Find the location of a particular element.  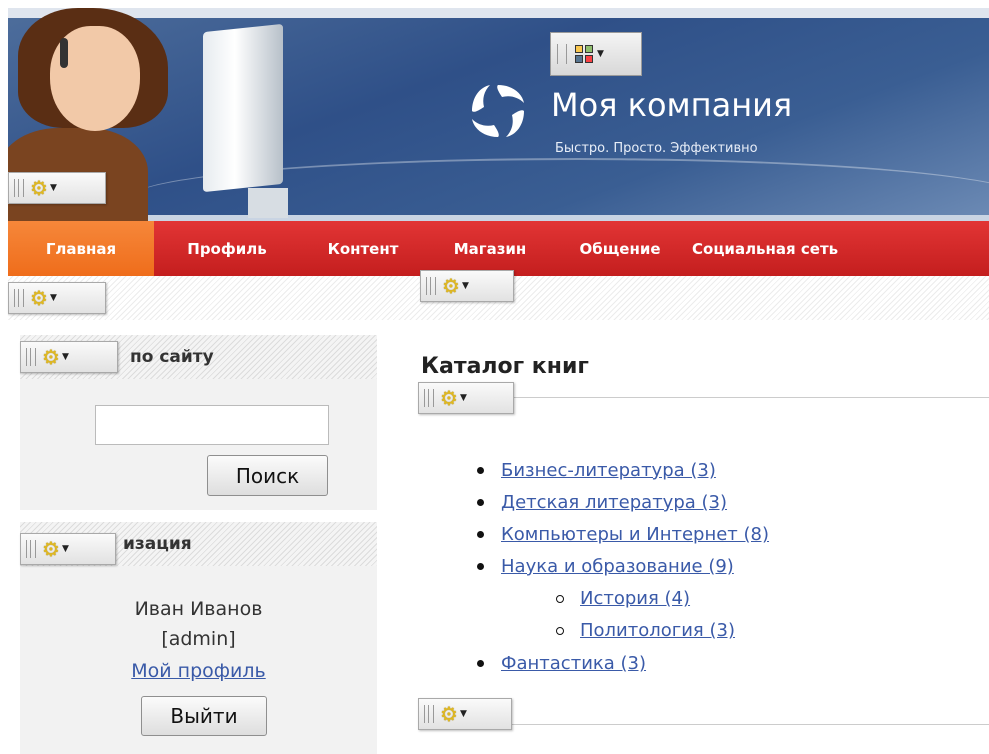

catalog-link: Фантастика (3) is located at coordinates (573, 663).